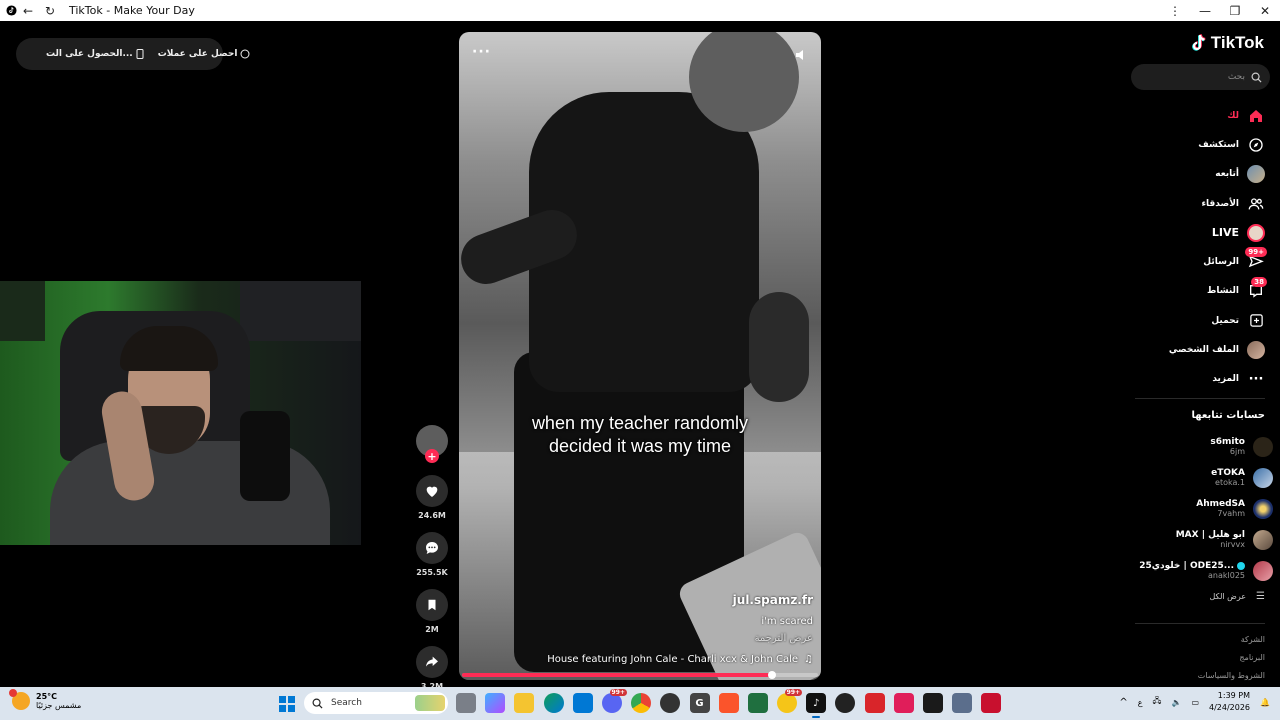 The image size is (1280, 720). I want to click on menu-dots-icon: ⋮, so click(1175, 10).